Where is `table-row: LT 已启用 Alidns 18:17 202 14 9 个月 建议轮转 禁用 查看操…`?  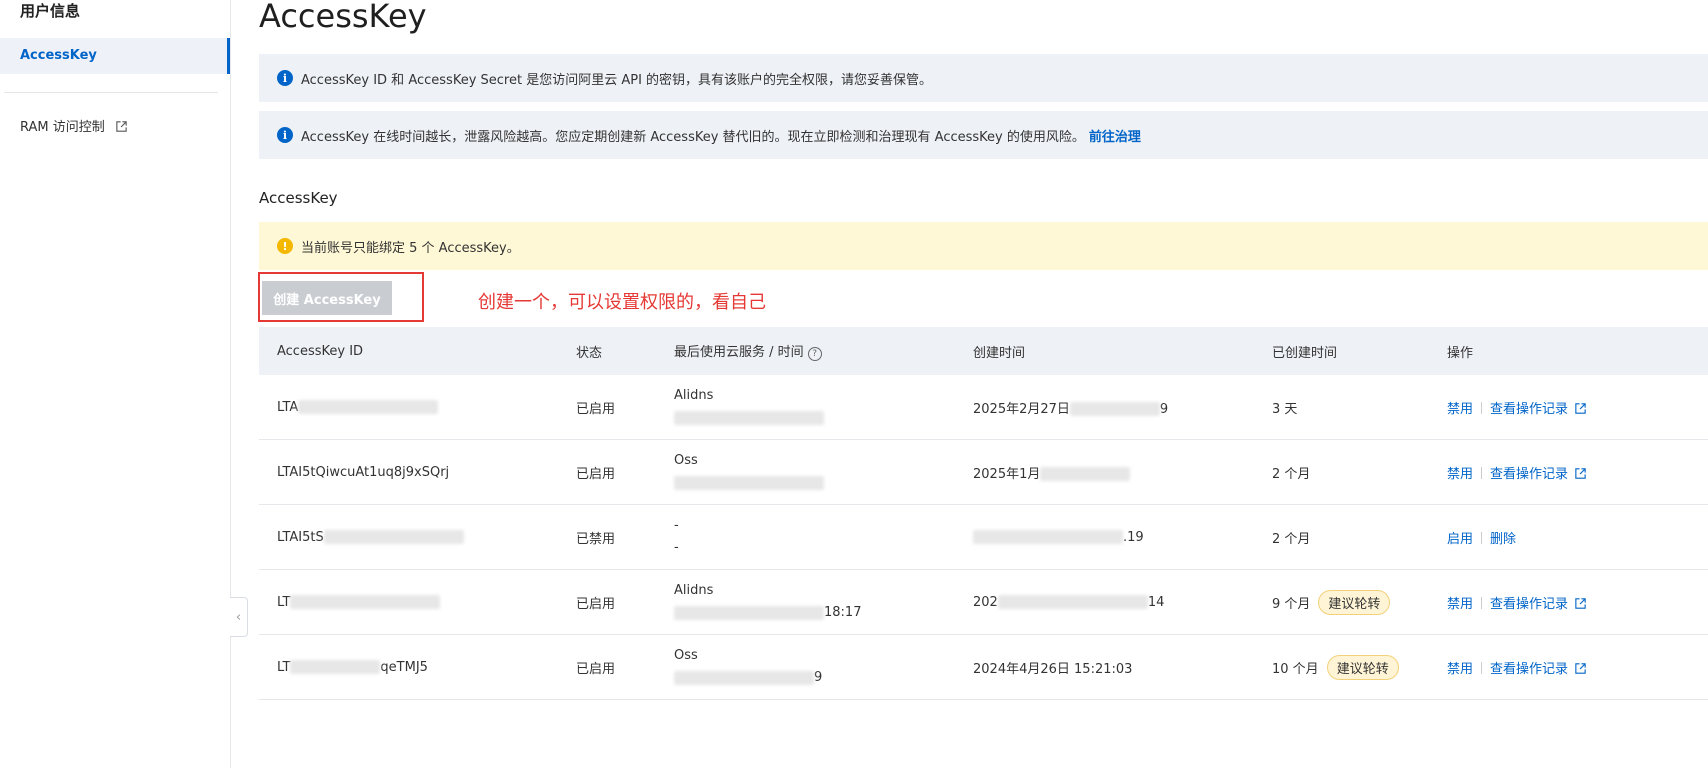 table-row: LT 已启用 Alidns 18:17 202 14 9 个月 建议轮转 禁用 查看操… is located at coordinates (983, 602).